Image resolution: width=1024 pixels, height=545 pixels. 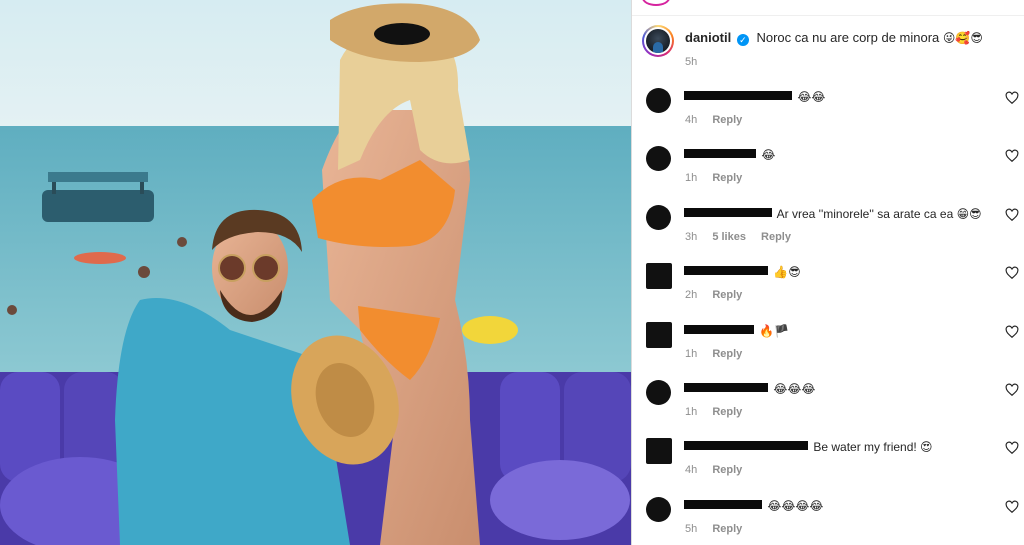 I want to click on comment-text: 👍😎, so click(x=742, y=272).